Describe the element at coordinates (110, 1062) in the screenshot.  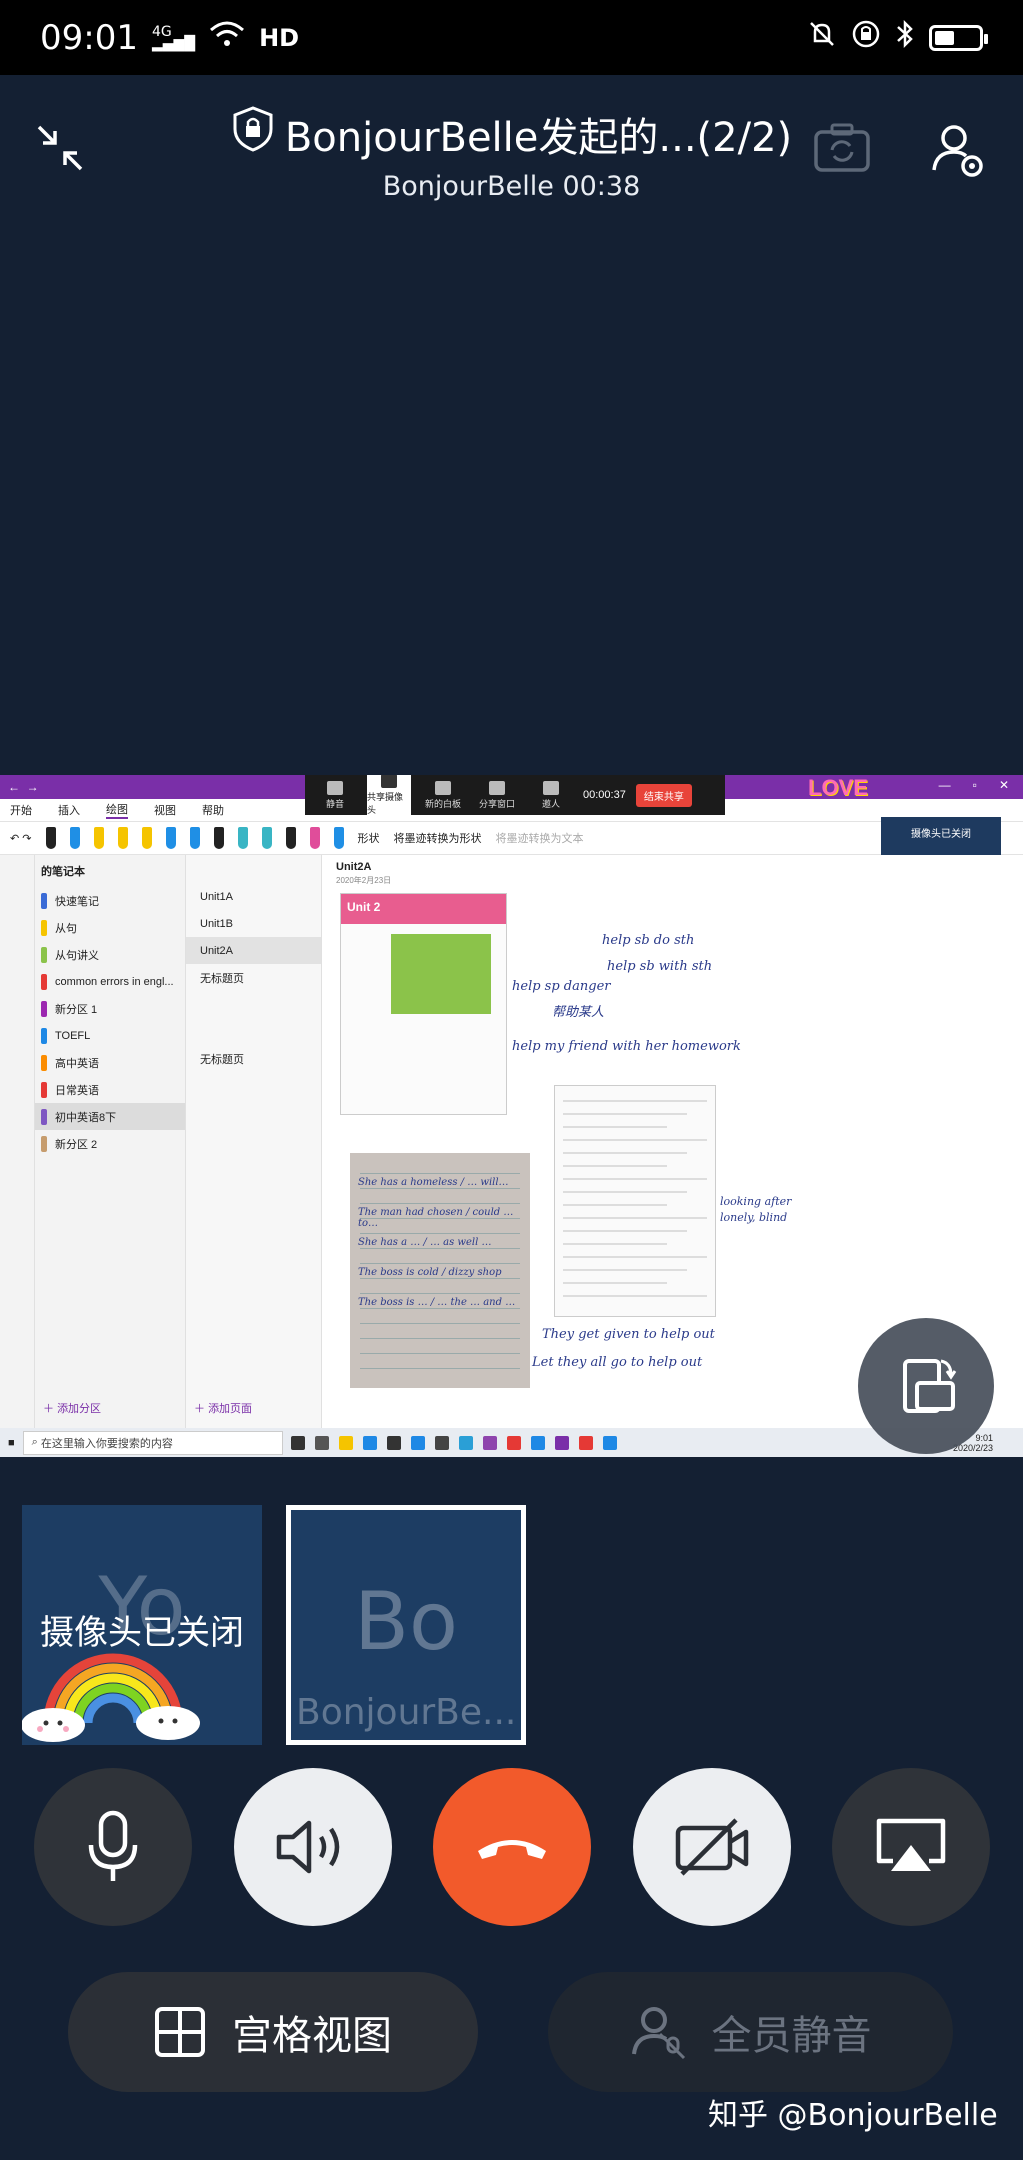
I see `section-item: 高中英语` at that location.